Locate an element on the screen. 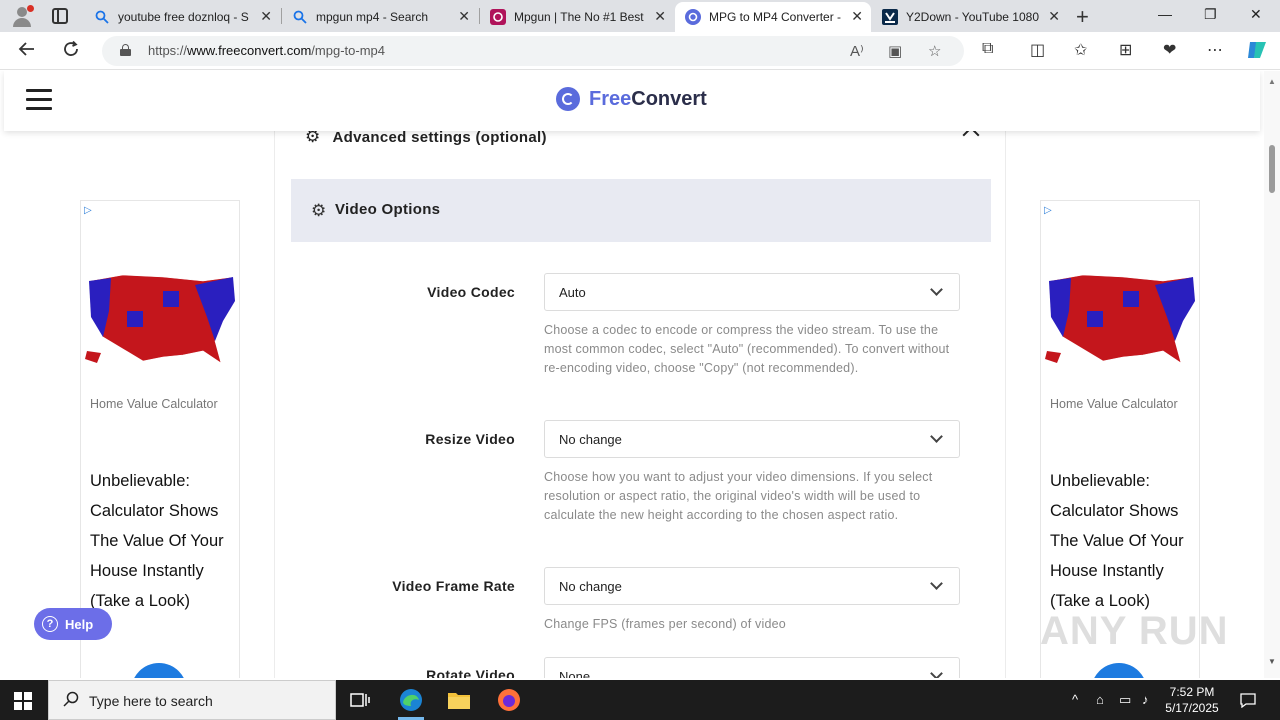 The height and width of the screenshot is (720, 1280). rotate-video-select: None is located at coordinates (752, 667).